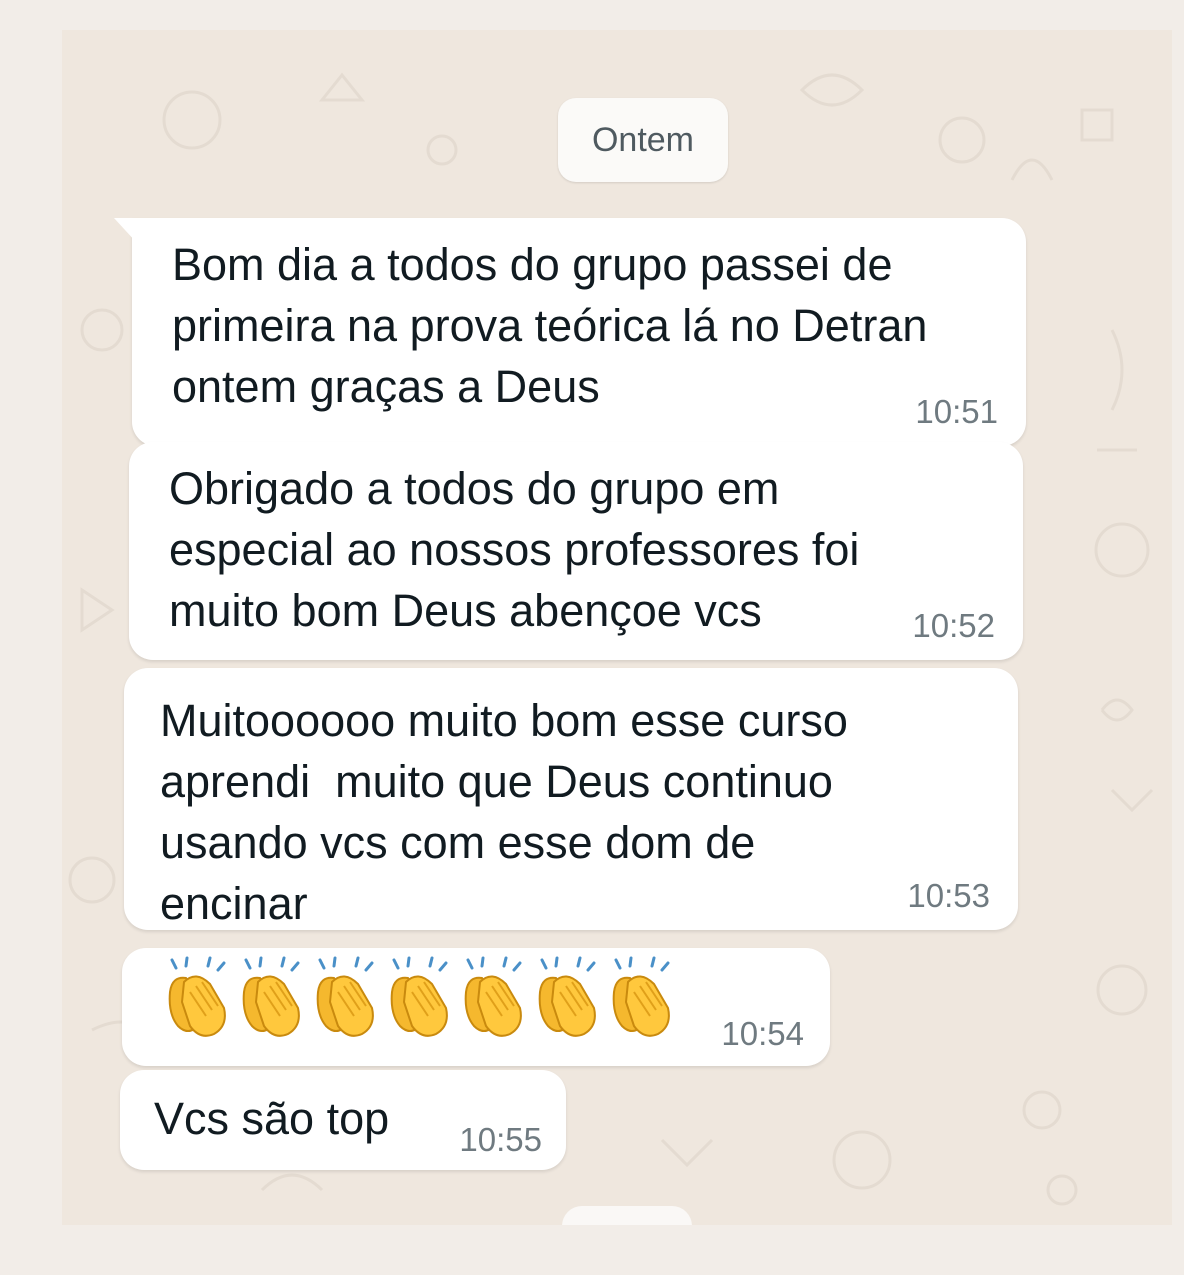 The image size is (1184, 1275). I want to click on message-time: 10:54, so click(762, 1033).